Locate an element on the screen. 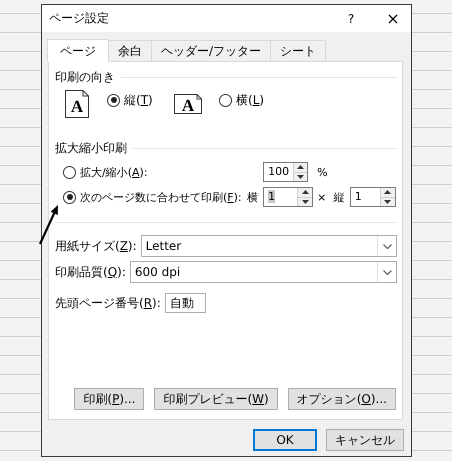 This screenshot has height=461, width=452. field-label: 印刷品質(Q): is located at coordinates (90, 272).